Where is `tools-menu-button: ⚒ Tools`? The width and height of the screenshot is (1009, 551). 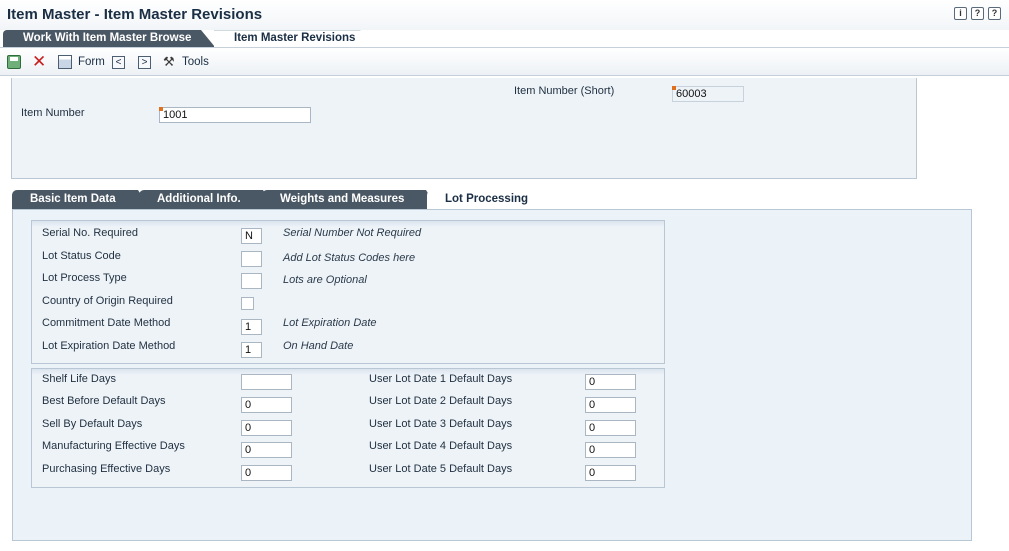 tools-menu-button: ⚒ Tools is located at coordinates (186, 62).